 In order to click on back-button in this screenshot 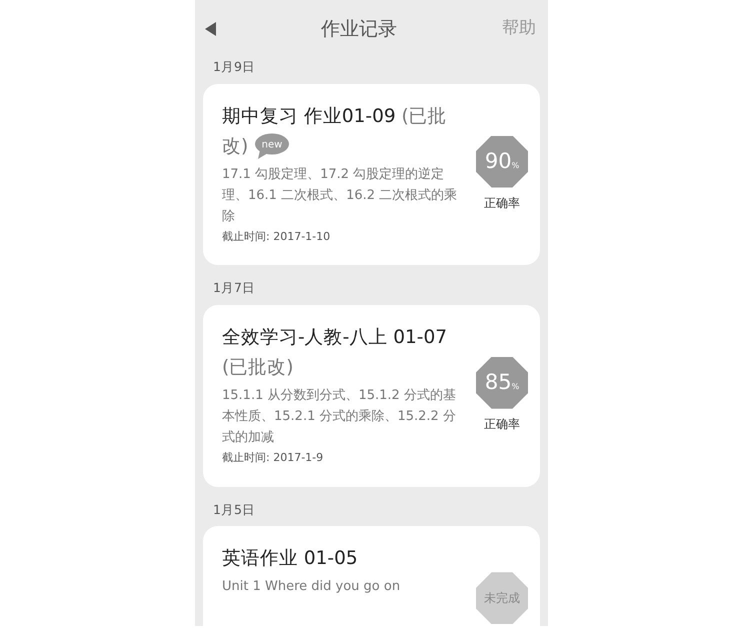, I will do `click(210, 29)`.